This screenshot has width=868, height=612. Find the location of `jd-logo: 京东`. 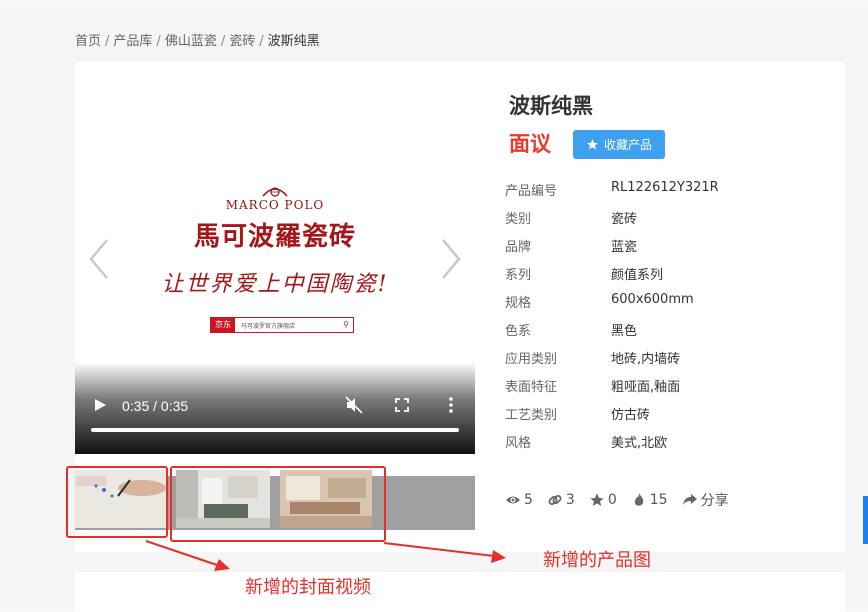

jd-logo: 京东 is located at coordinates (223, 325).